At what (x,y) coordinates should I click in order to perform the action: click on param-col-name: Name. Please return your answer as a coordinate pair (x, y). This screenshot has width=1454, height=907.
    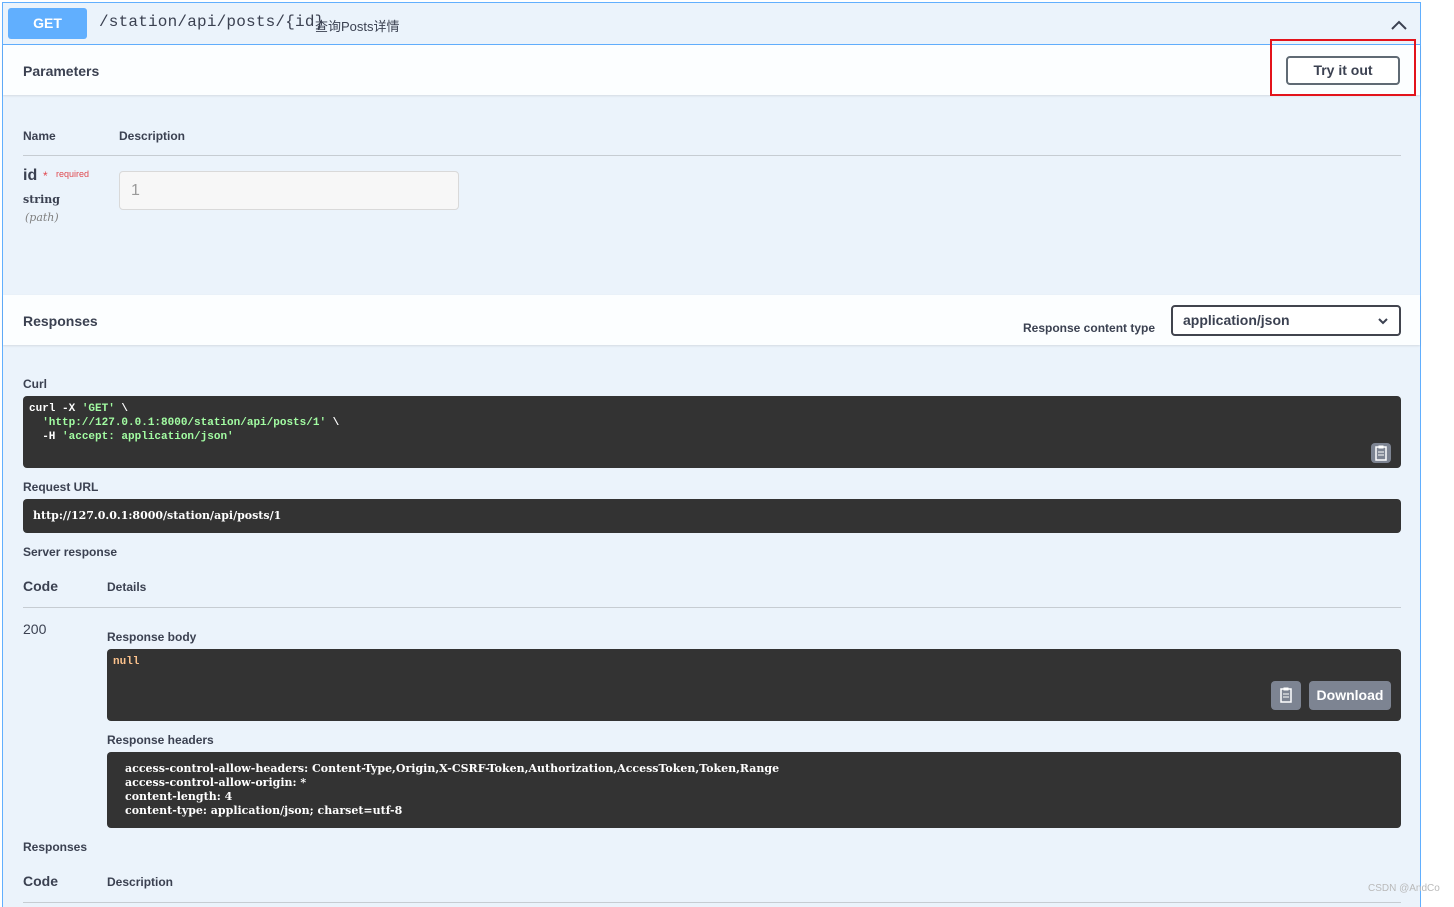
    Looking at the image, I should click on (39, 136).